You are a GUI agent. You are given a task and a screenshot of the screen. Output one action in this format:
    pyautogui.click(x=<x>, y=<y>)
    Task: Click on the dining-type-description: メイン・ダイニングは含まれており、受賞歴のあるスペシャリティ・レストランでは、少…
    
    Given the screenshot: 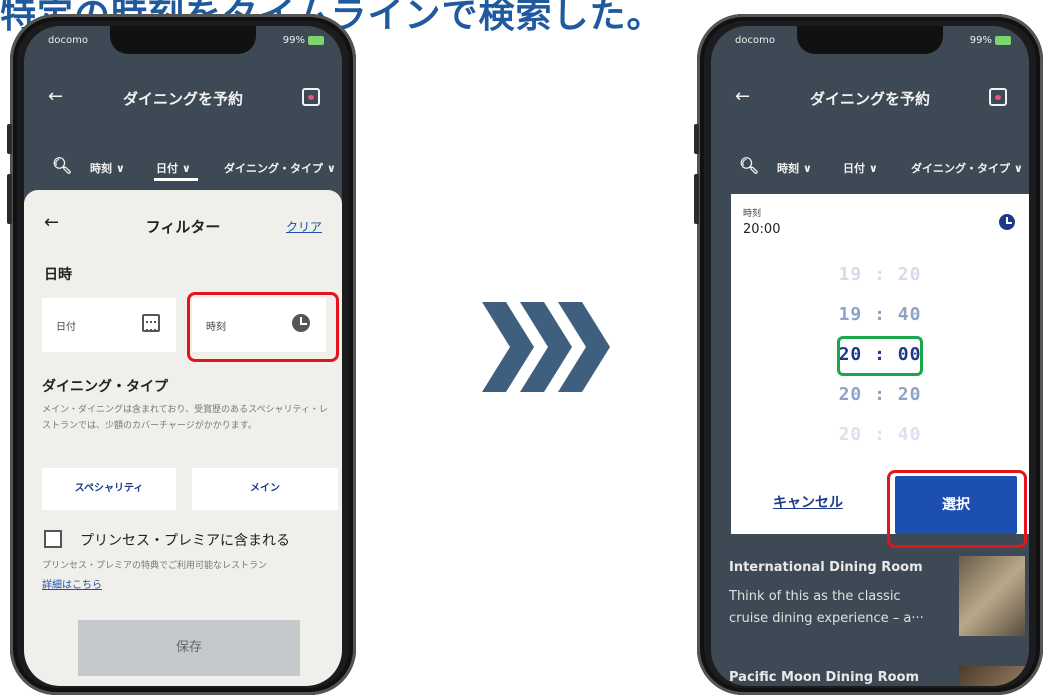 What is the action you would take?
    pyautogui.click(x=185, y=418)
    